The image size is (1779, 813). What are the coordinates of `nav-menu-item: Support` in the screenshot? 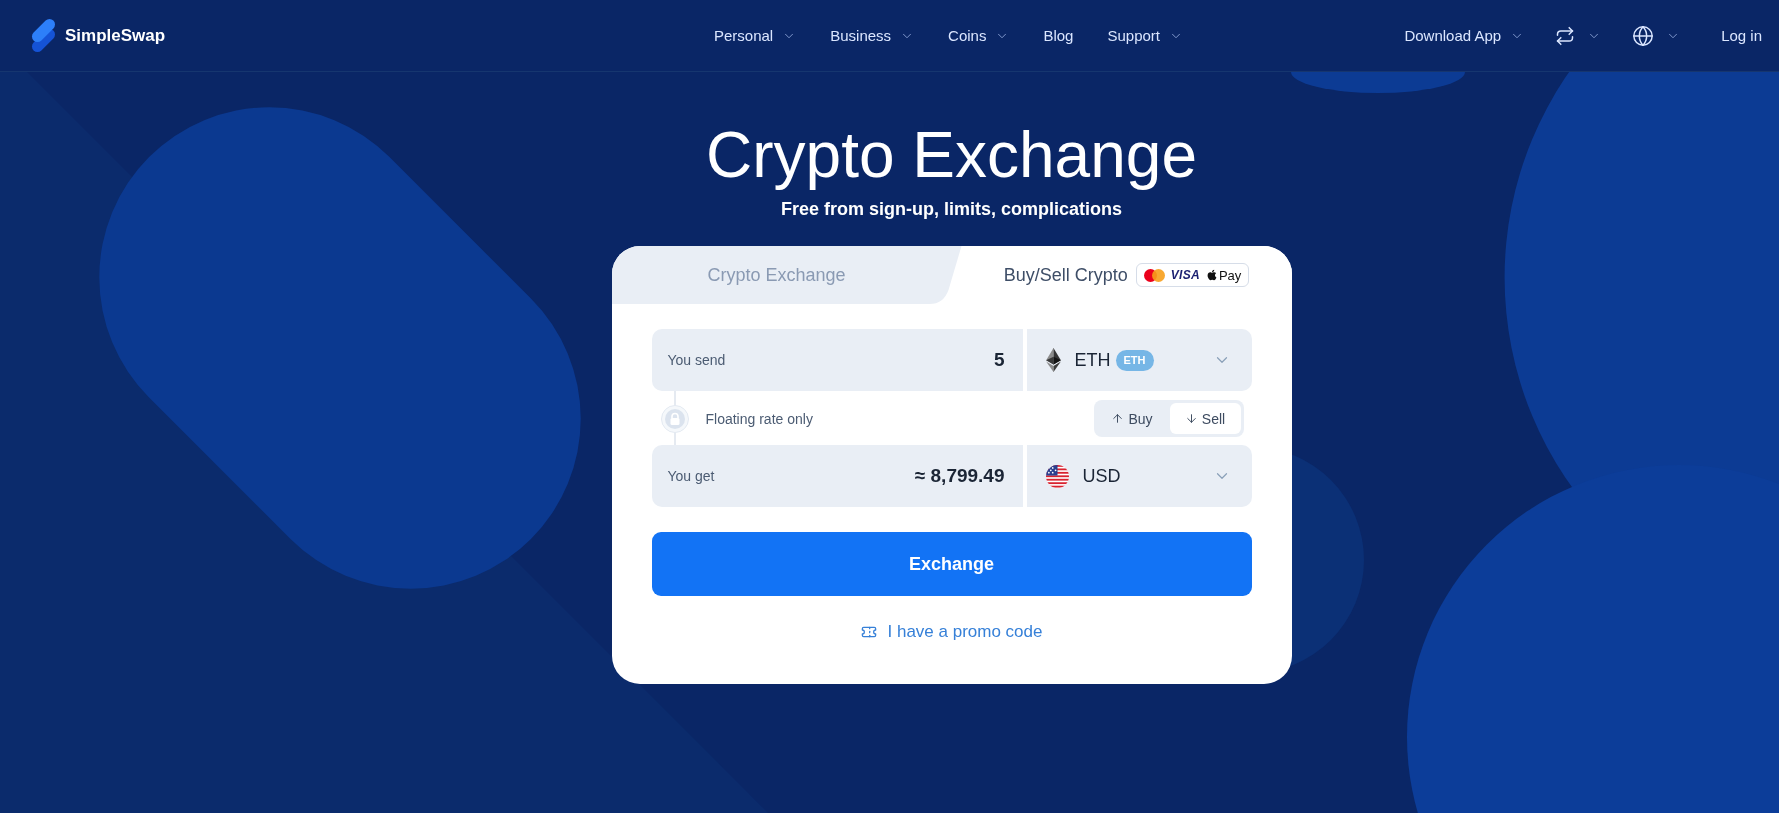 It's located at (1145, 35).